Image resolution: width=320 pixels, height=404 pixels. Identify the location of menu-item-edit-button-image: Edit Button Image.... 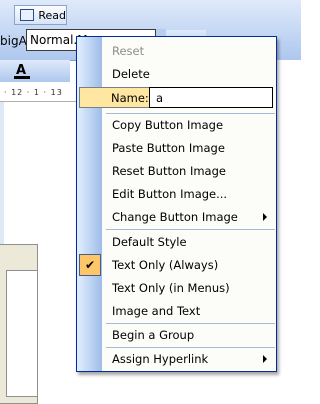
(176, 194).